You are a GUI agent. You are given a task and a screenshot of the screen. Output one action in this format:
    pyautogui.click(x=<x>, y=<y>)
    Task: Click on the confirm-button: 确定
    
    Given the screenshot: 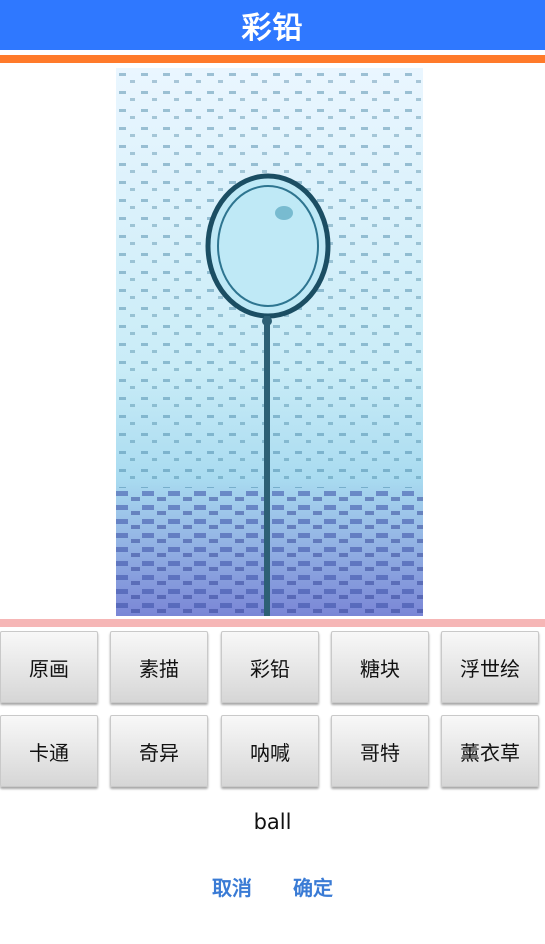 What is the action you would take?
    pyautogui.click(x=313, y=886)
    